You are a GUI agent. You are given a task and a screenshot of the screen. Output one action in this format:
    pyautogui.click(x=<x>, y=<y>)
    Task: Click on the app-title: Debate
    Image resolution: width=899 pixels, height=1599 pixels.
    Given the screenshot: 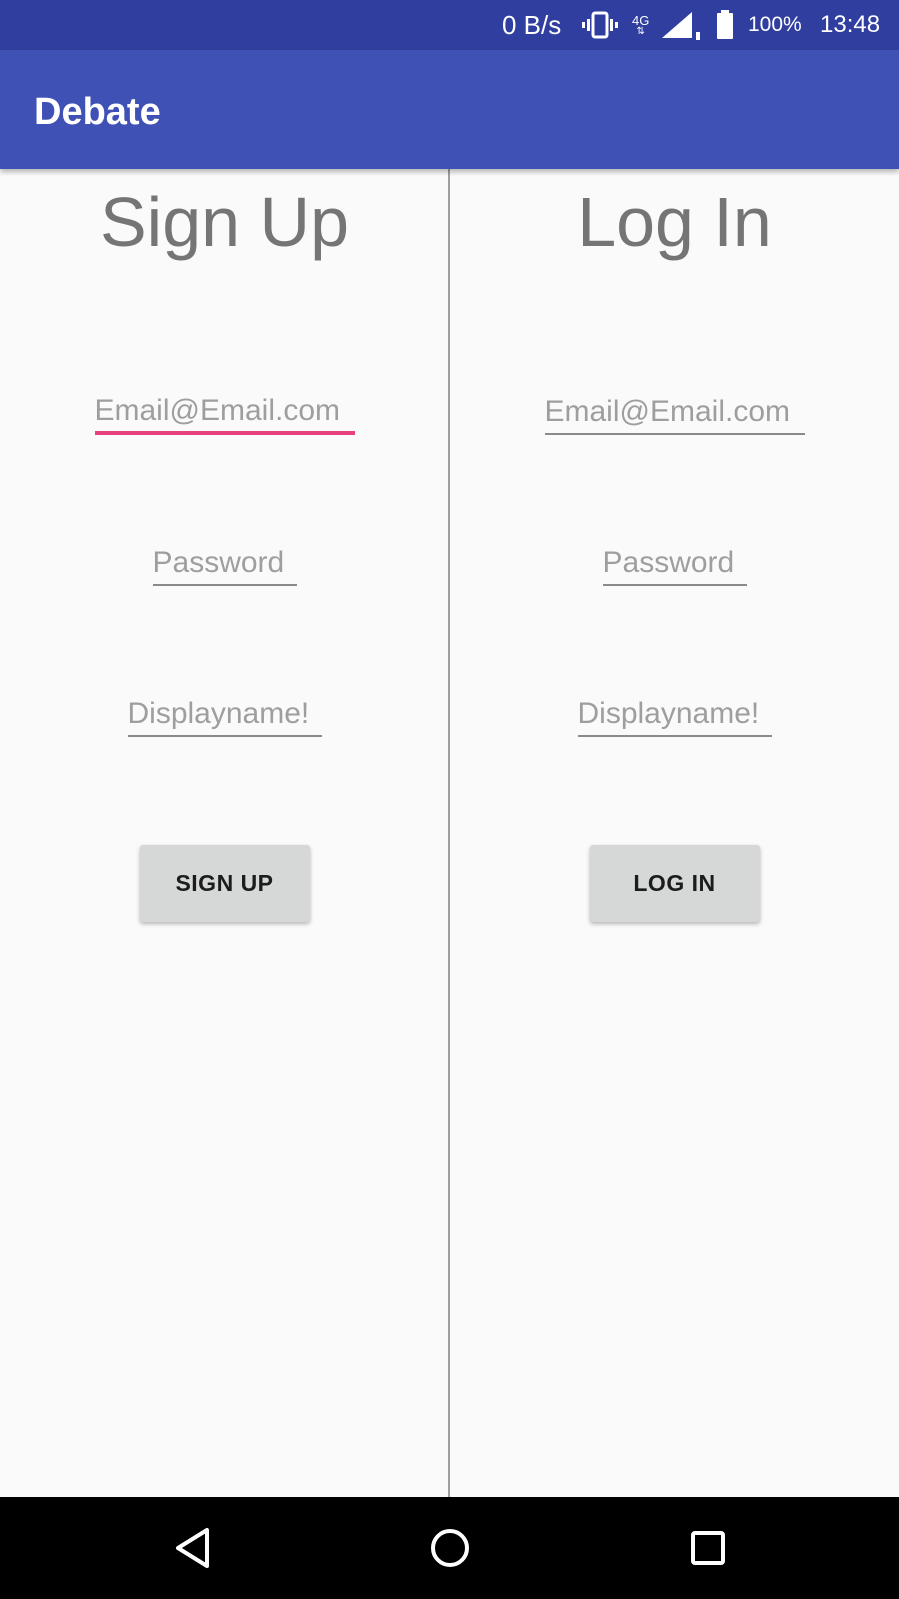 What is the action you would take?
    pyautogui.click(x=97, y=112)
    